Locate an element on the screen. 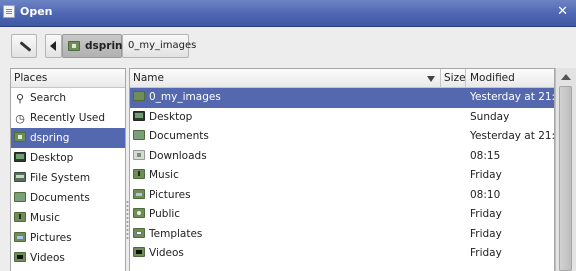  clock-icon: ◷ is located at coordinates (20, 118).